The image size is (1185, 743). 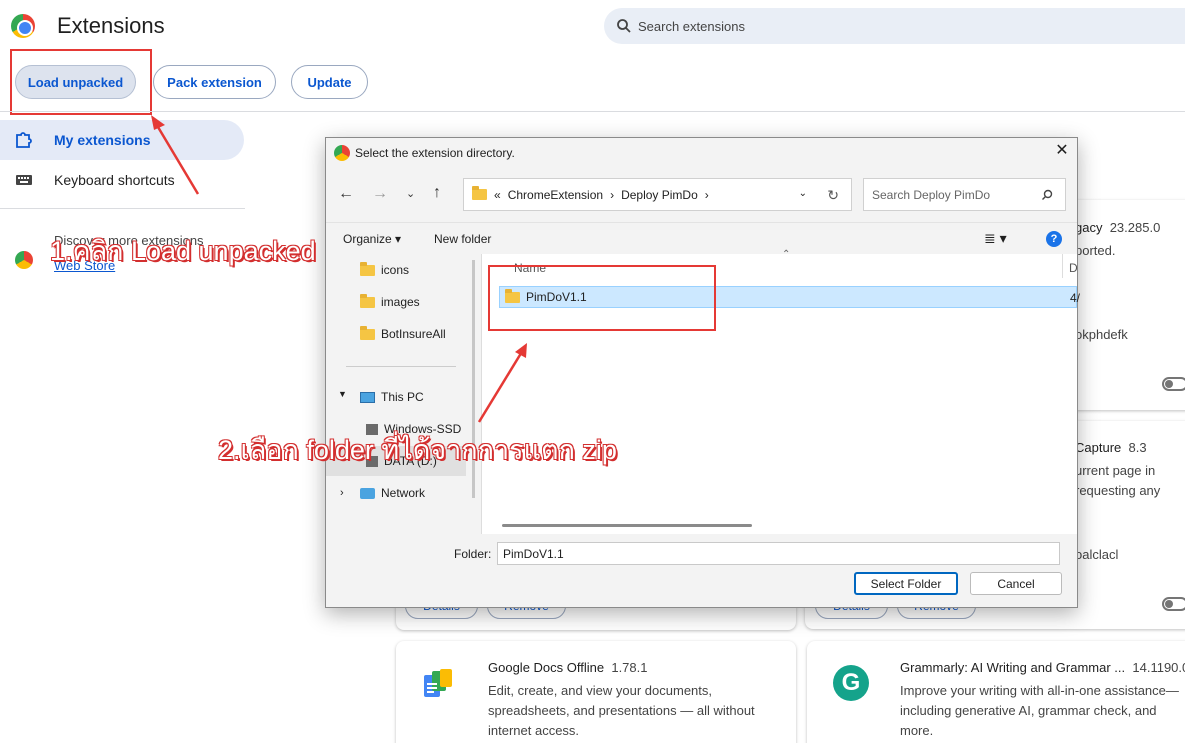 I want to click on annotation-step2: 2.เลือก folder ที่ได้จากการแตก zip, so click(x=417, y=450).